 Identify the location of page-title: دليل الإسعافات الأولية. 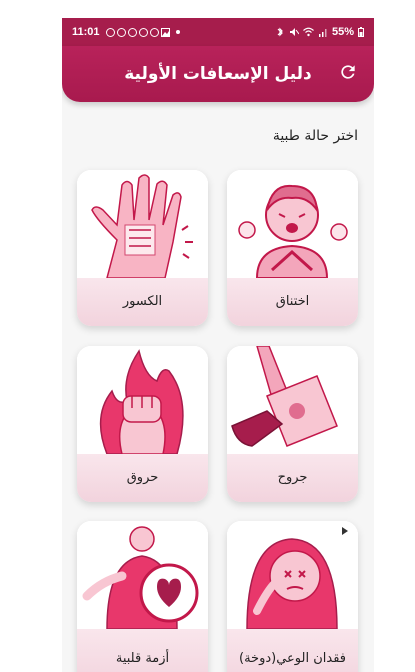
(218, 74).